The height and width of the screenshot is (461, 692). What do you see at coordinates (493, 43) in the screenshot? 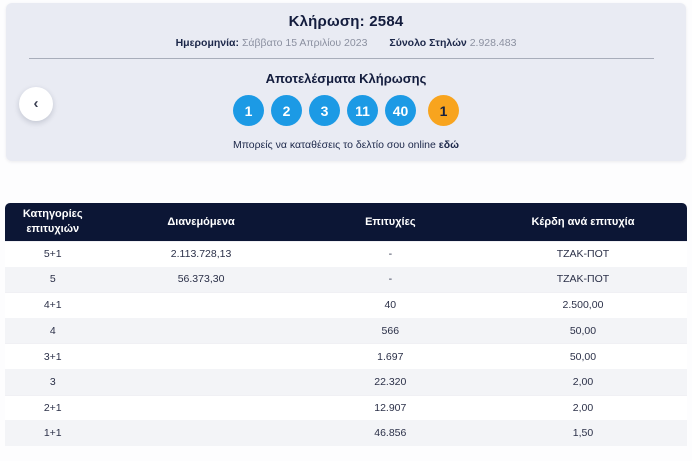
I see `total-columns-value: 2.928.483` at bounding box center [493, 43].